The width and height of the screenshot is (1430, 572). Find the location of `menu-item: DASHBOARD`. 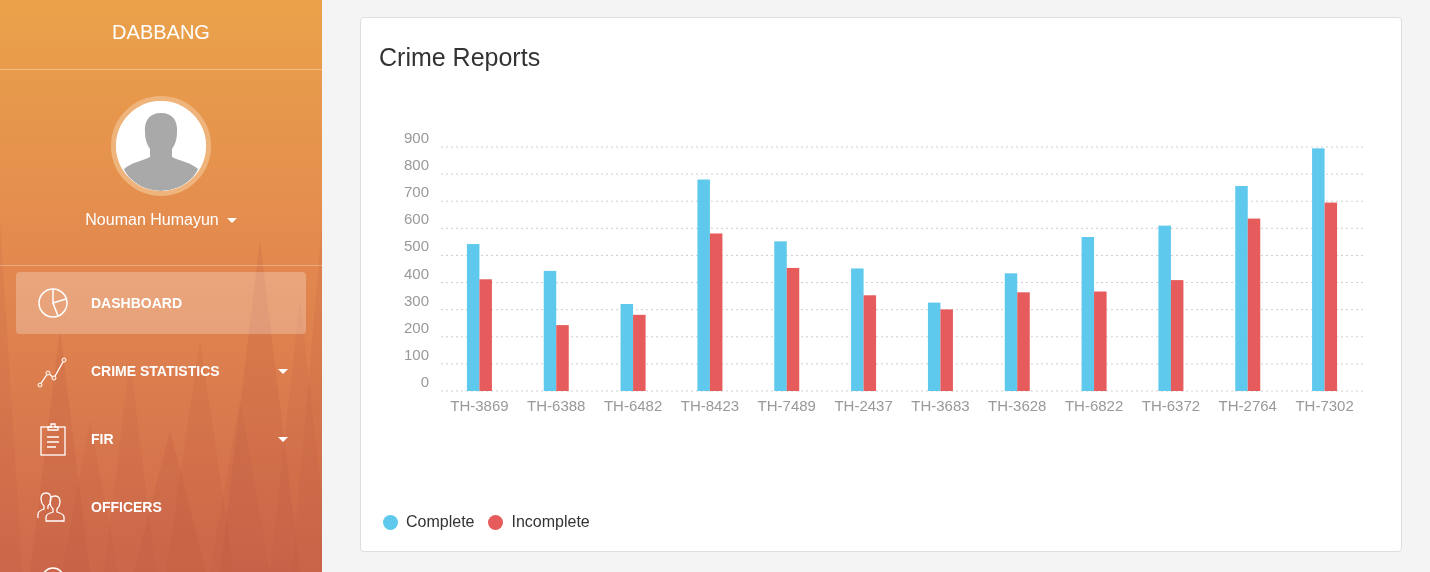

menu-item: DASHBOARD is located at coordinates (161, 303).